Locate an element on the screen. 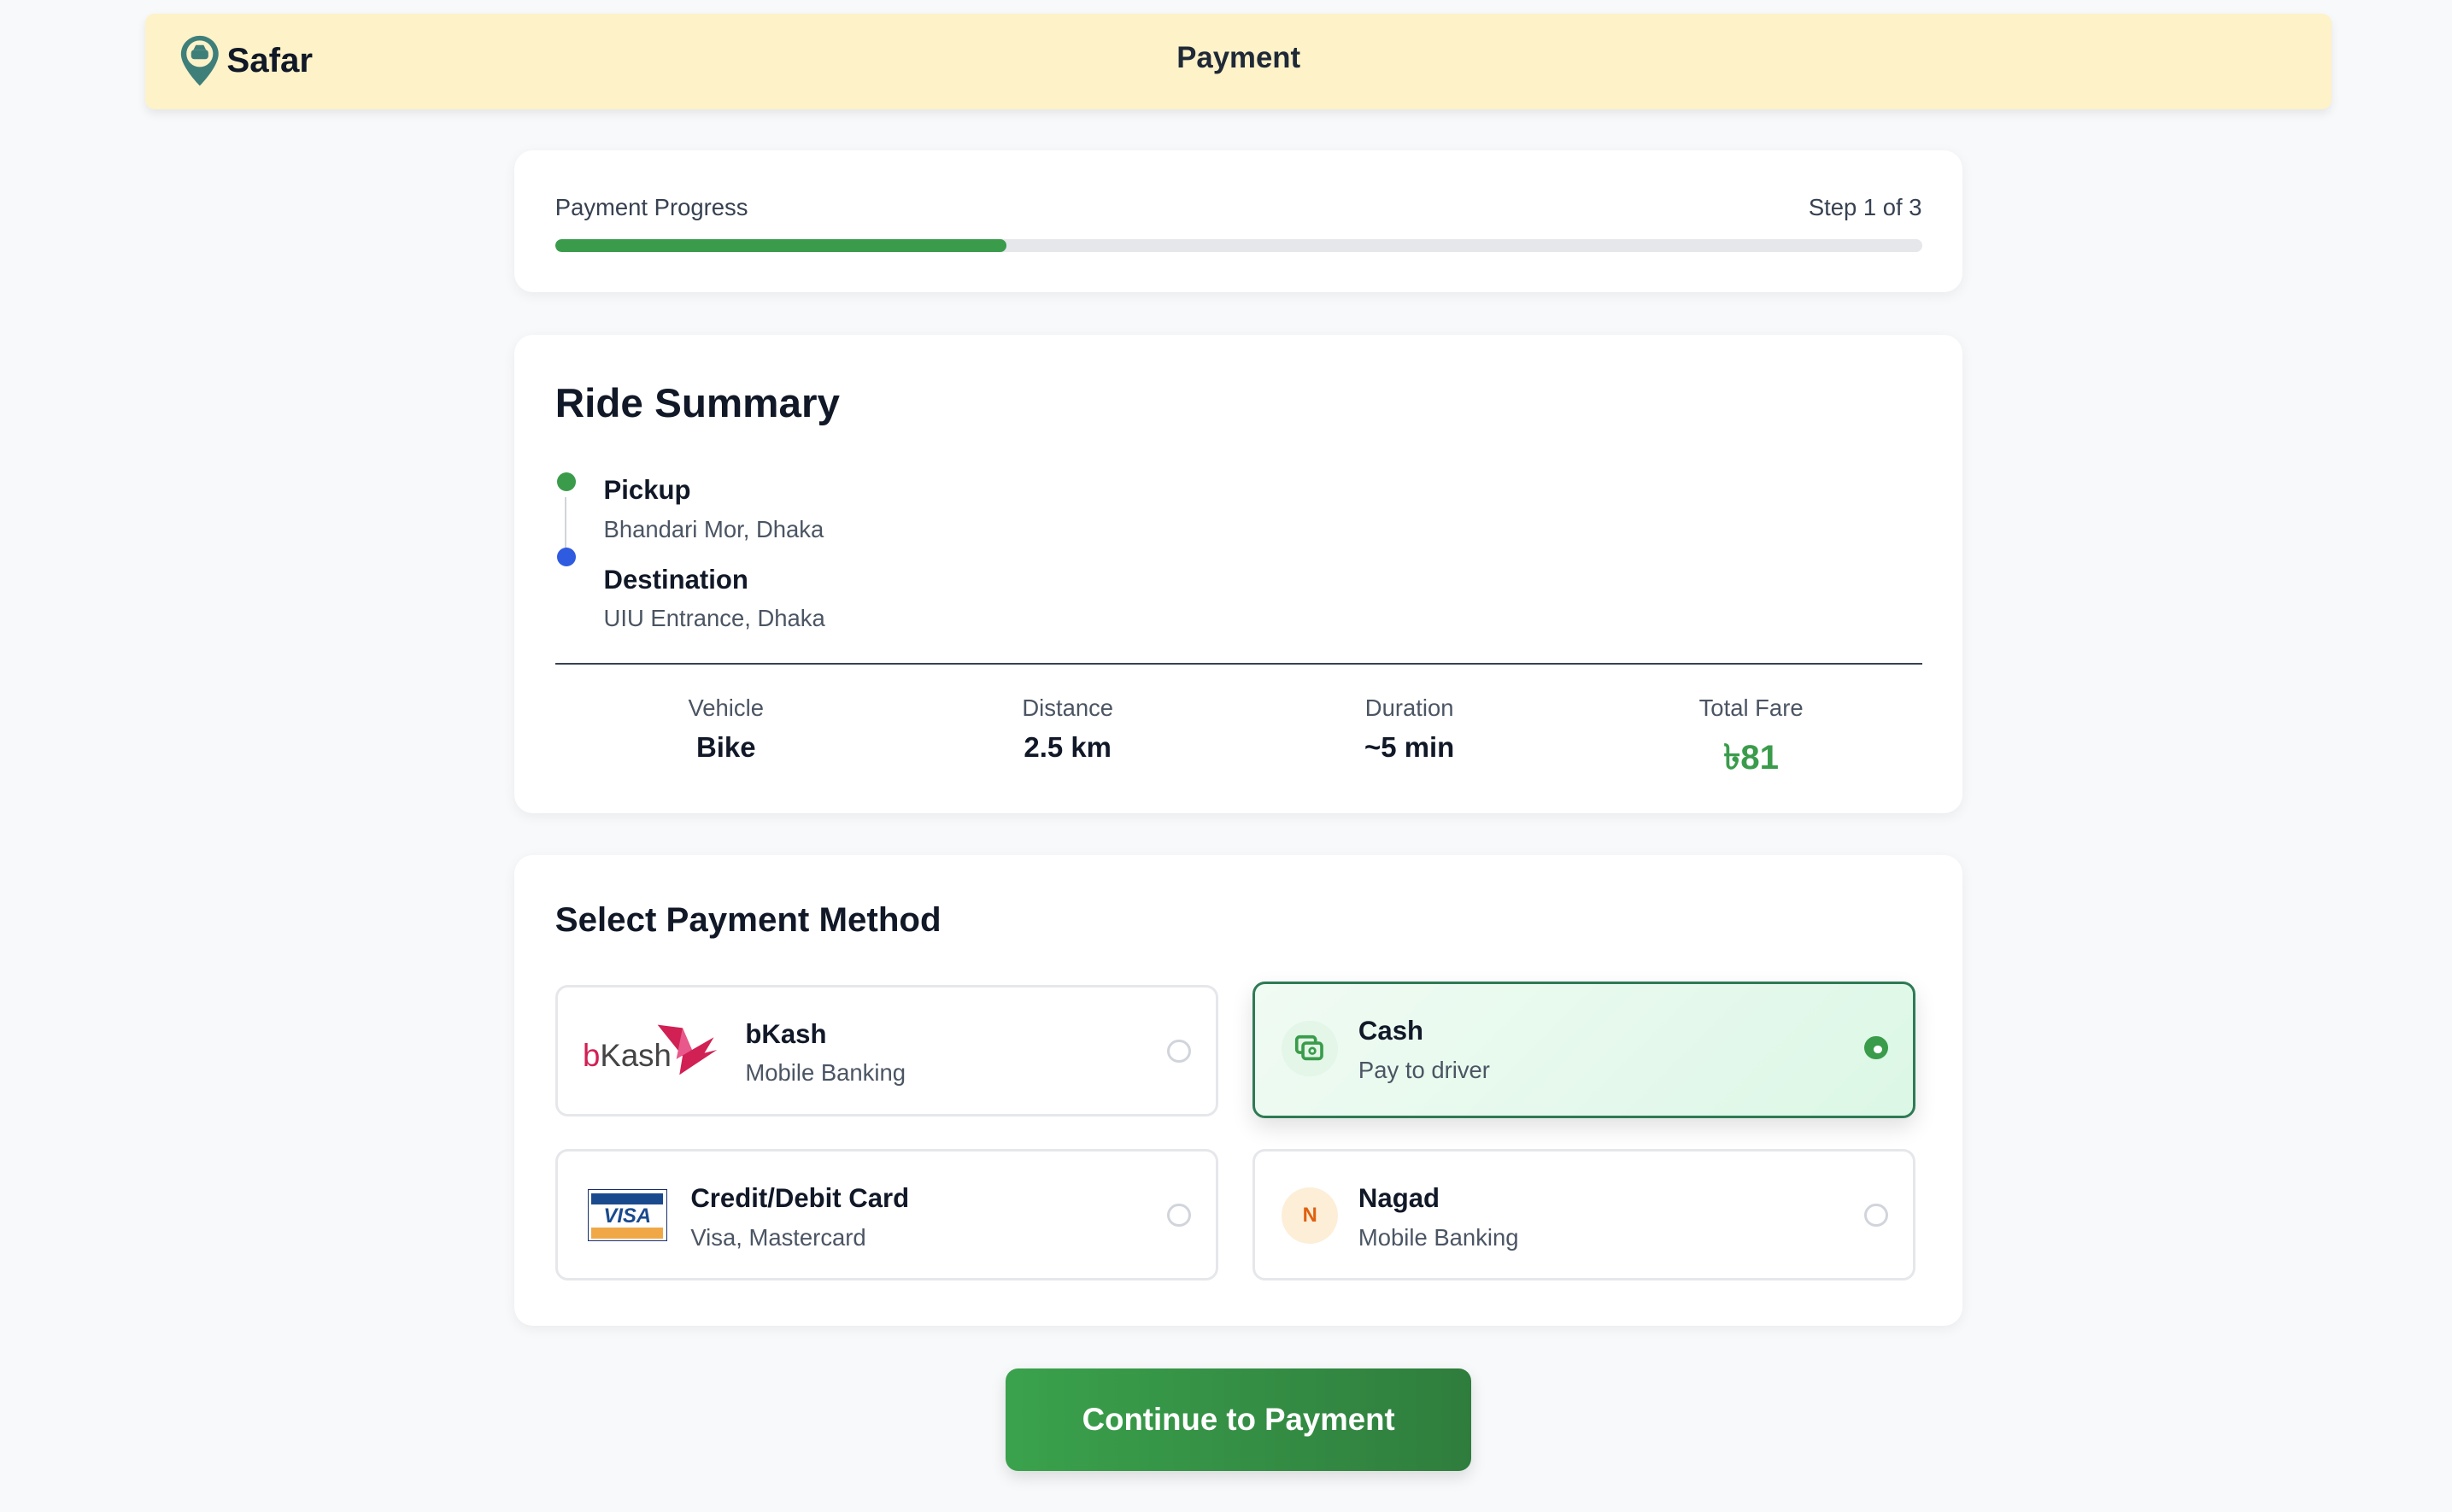  stat-value: 2.5 km is located at coordinates (1068, 746).